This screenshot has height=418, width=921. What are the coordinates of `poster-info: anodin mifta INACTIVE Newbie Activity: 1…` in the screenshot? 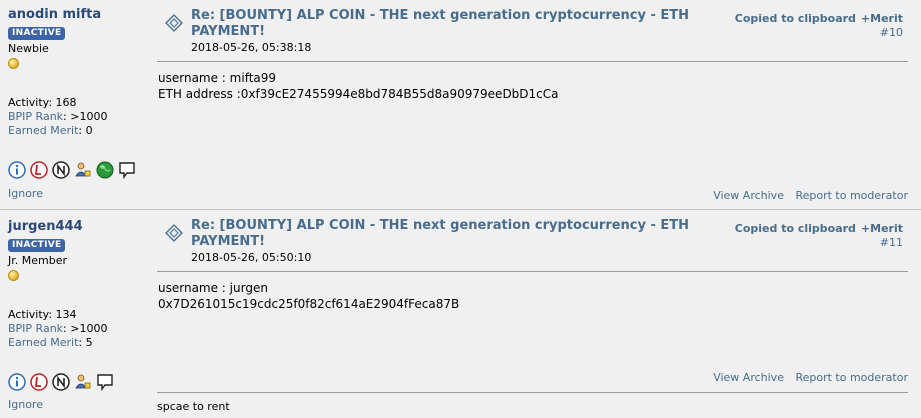 It's located at (78, 92).